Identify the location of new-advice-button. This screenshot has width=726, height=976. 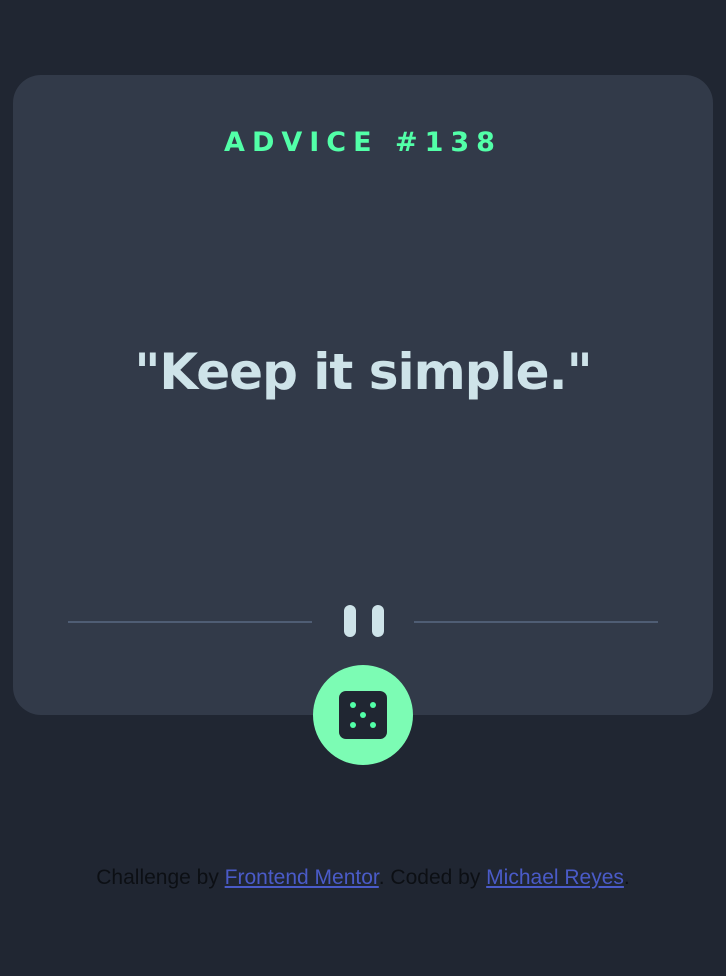
(363, 715).